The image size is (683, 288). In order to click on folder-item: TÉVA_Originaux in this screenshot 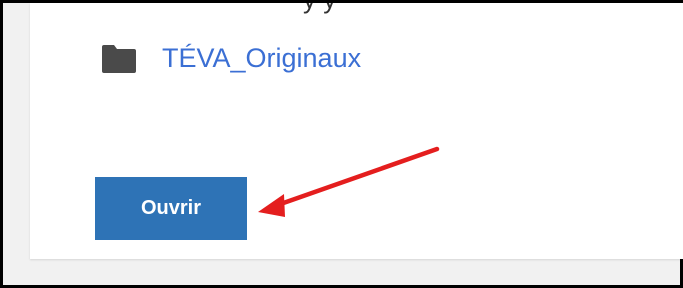, I will do `click(231, 58)`.